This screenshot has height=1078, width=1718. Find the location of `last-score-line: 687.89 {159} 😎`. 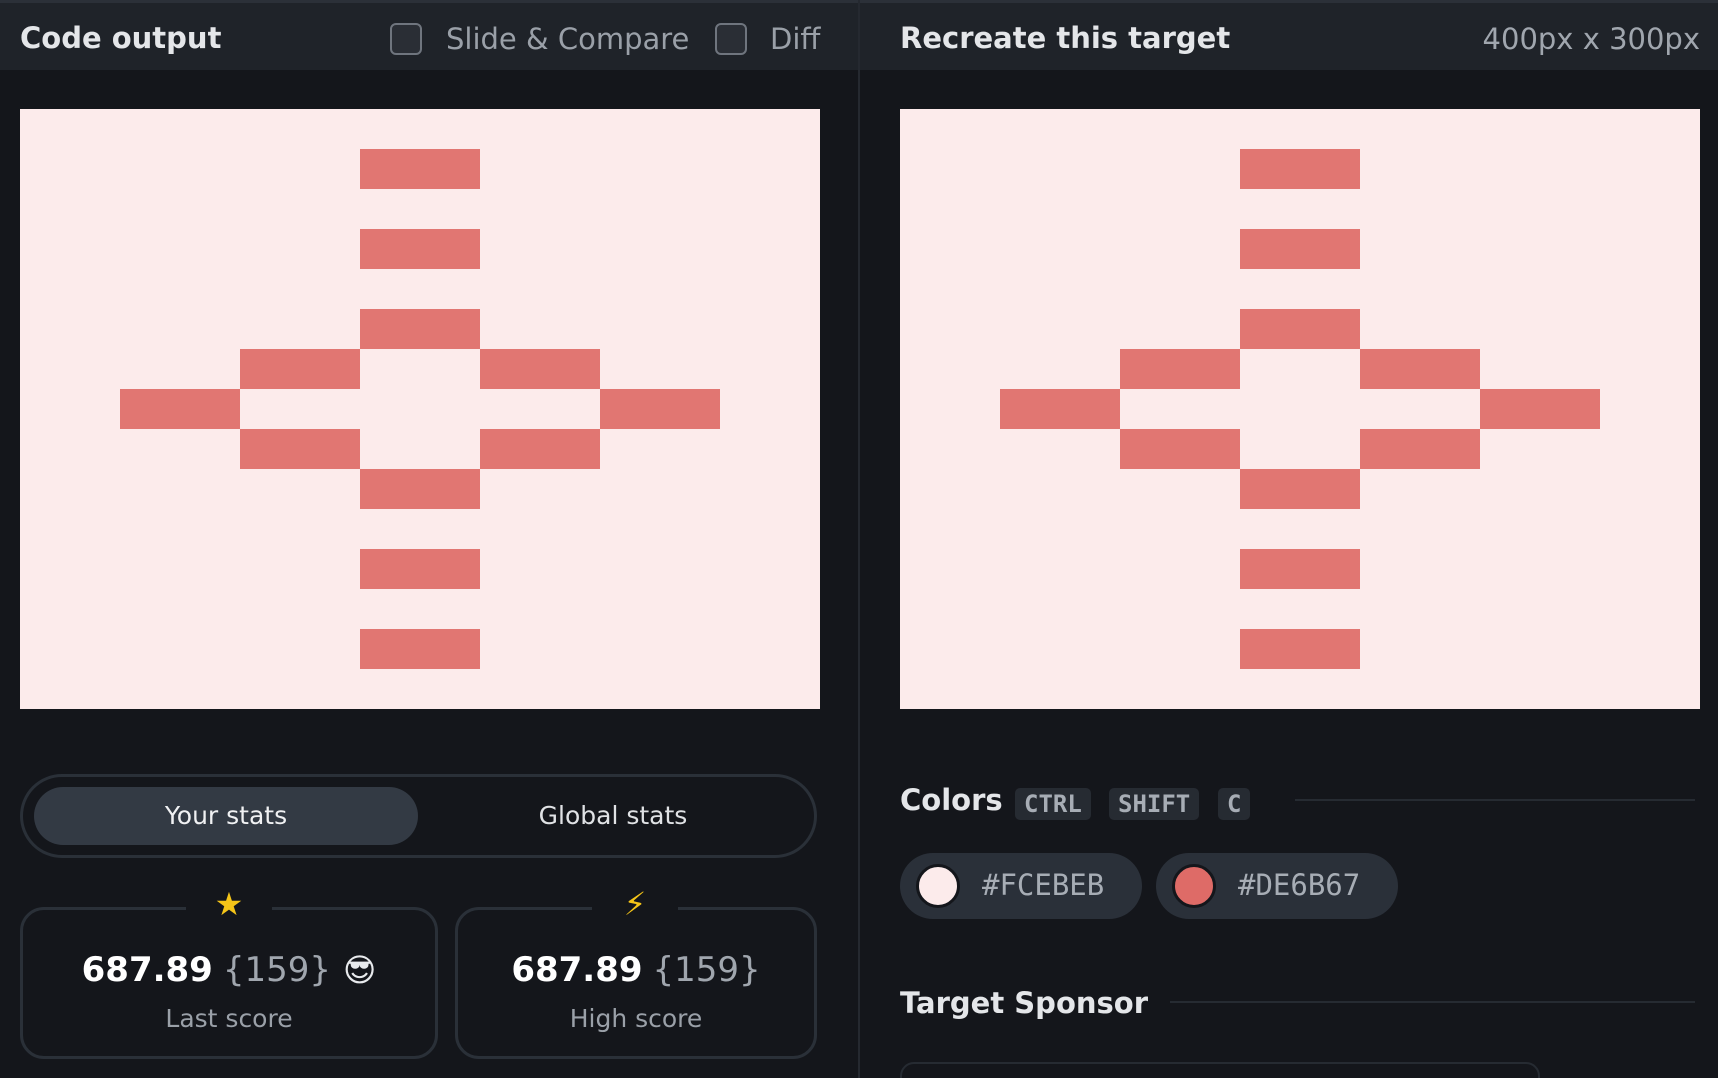

last-score-line: 687.89 {159} 😎 is located at coordinates (229, 970).